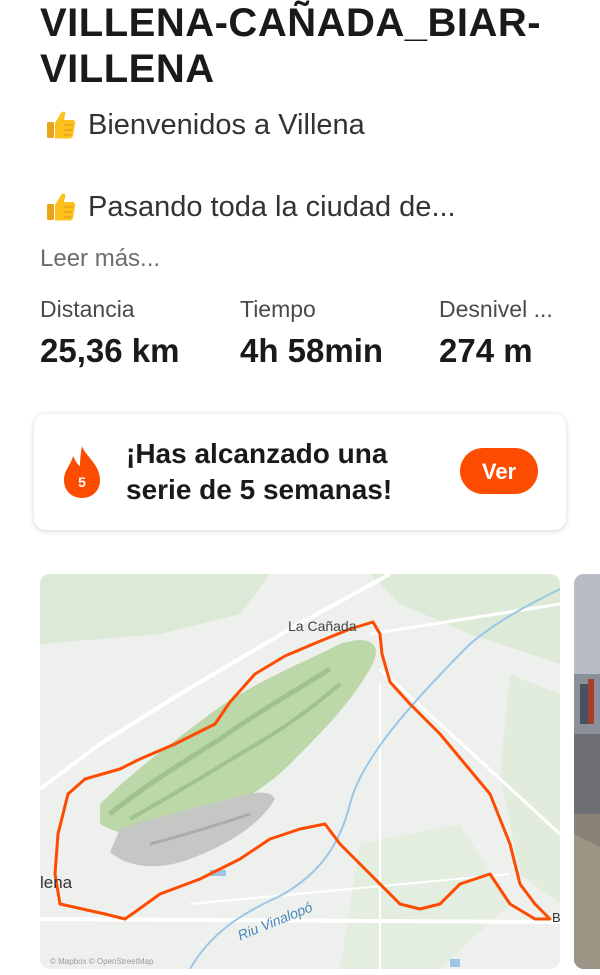 The height and width of the screenshot is (975, 600). What do you see at coordinates (82, 472) in the screenshot?
I see `flame-icon: 5` at bounding box center [82, 472].